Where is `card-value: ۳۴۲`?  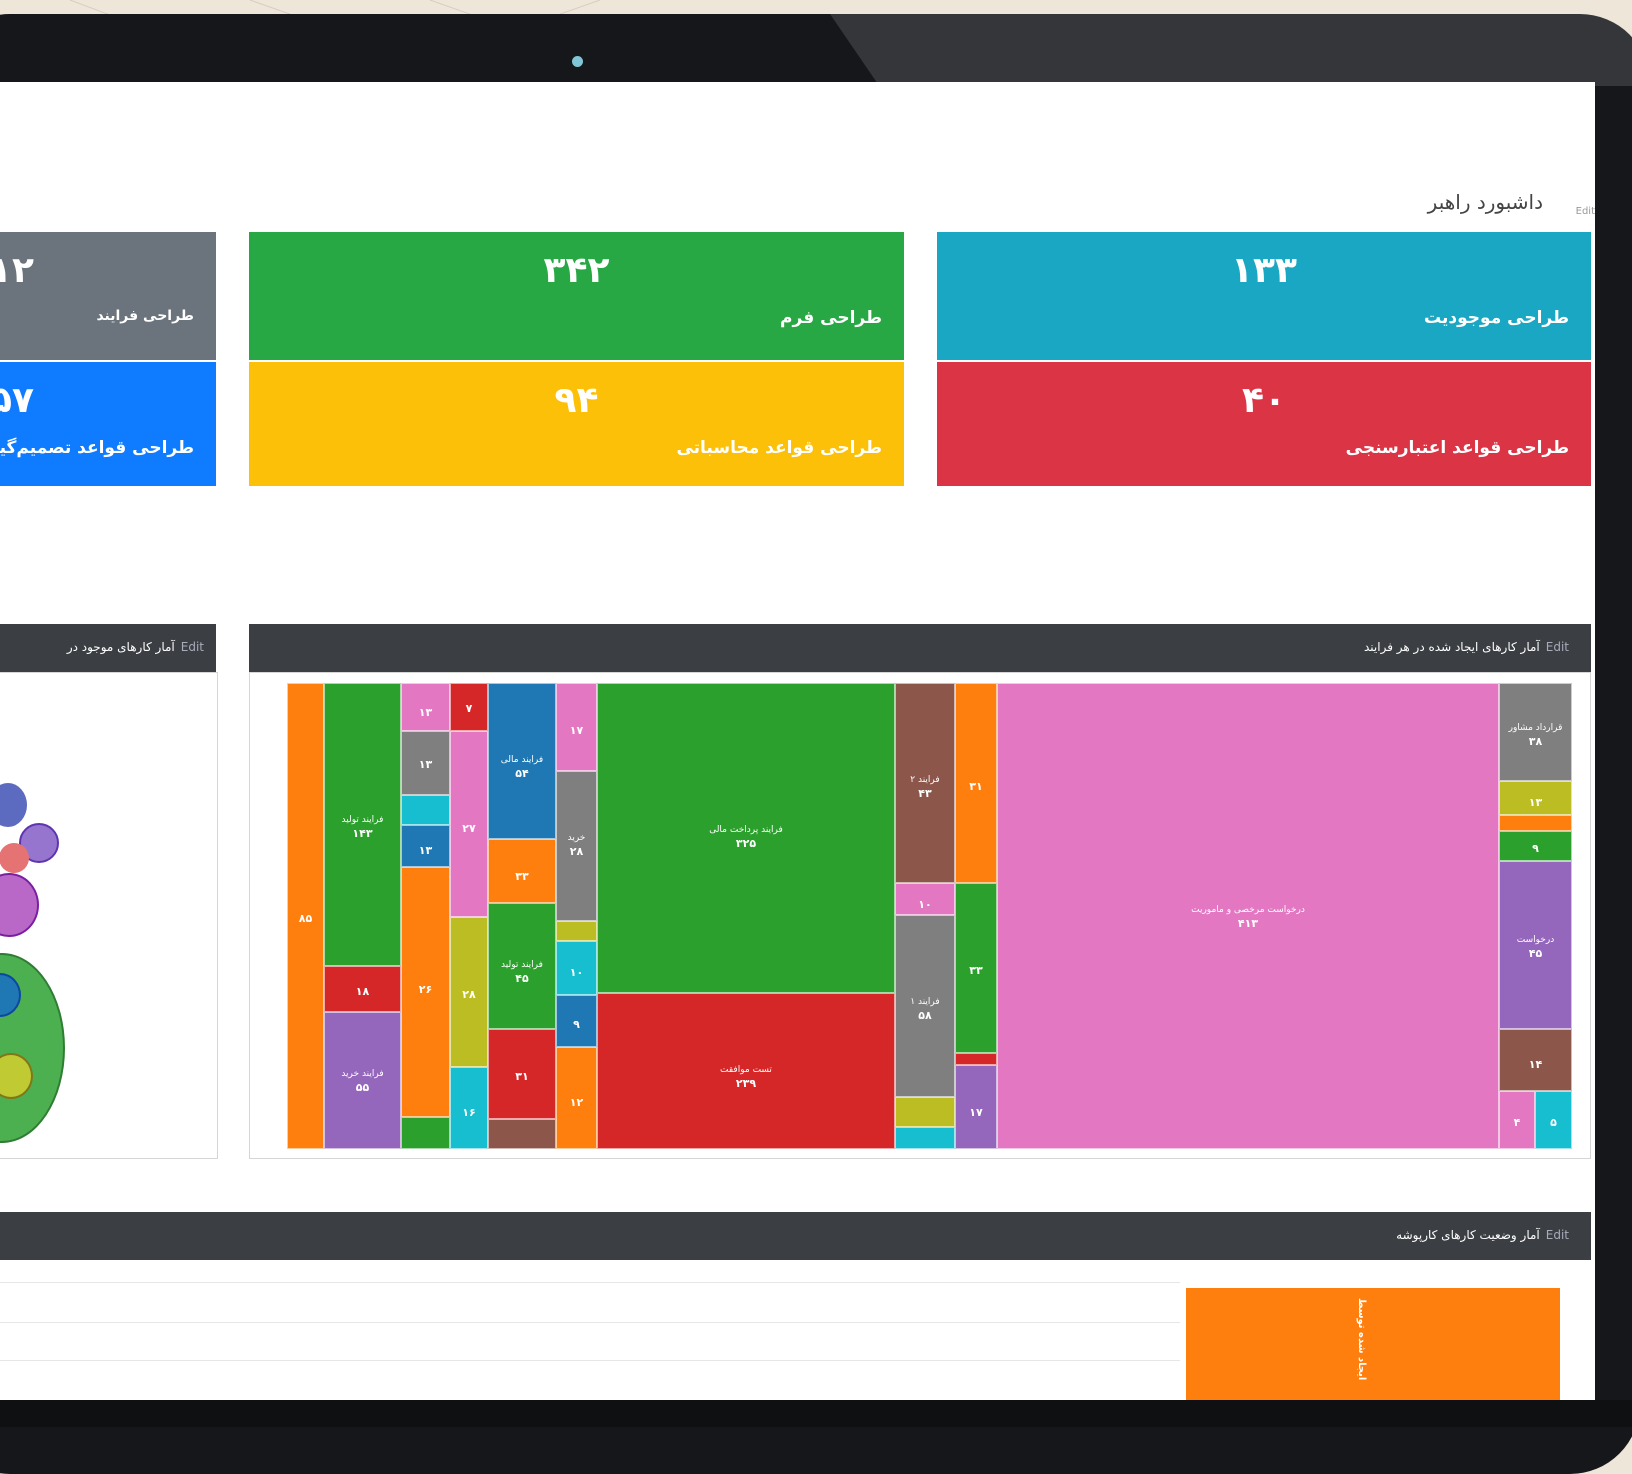 card-value: ۳۴۲ is located at coordinates (576, 270).